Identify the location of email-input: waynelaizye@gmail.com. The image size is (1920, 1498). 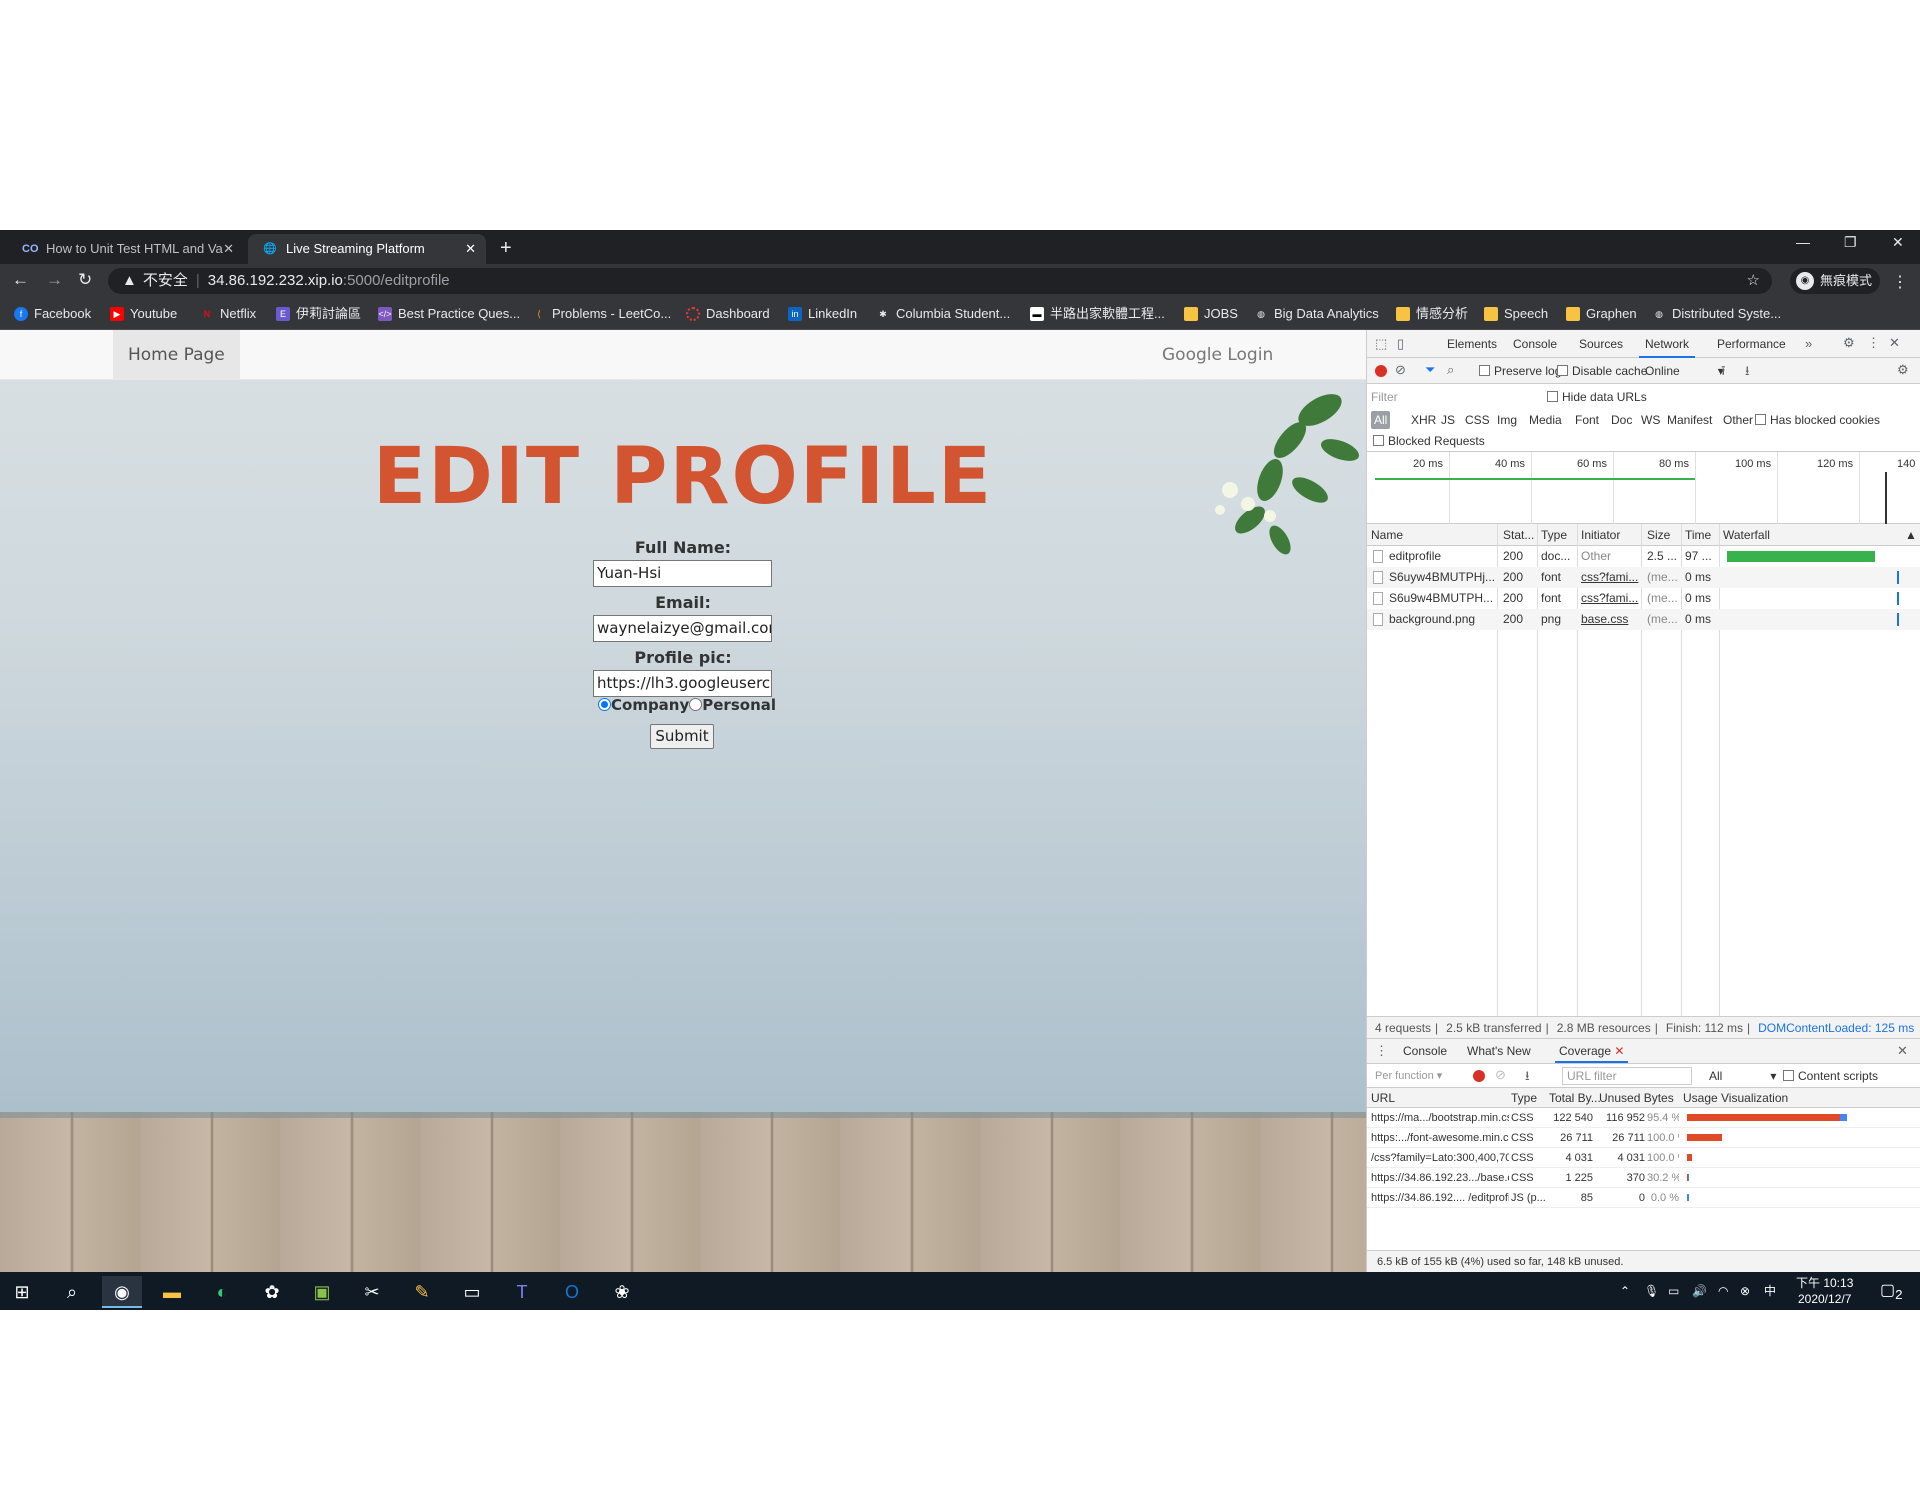
(682, 628).